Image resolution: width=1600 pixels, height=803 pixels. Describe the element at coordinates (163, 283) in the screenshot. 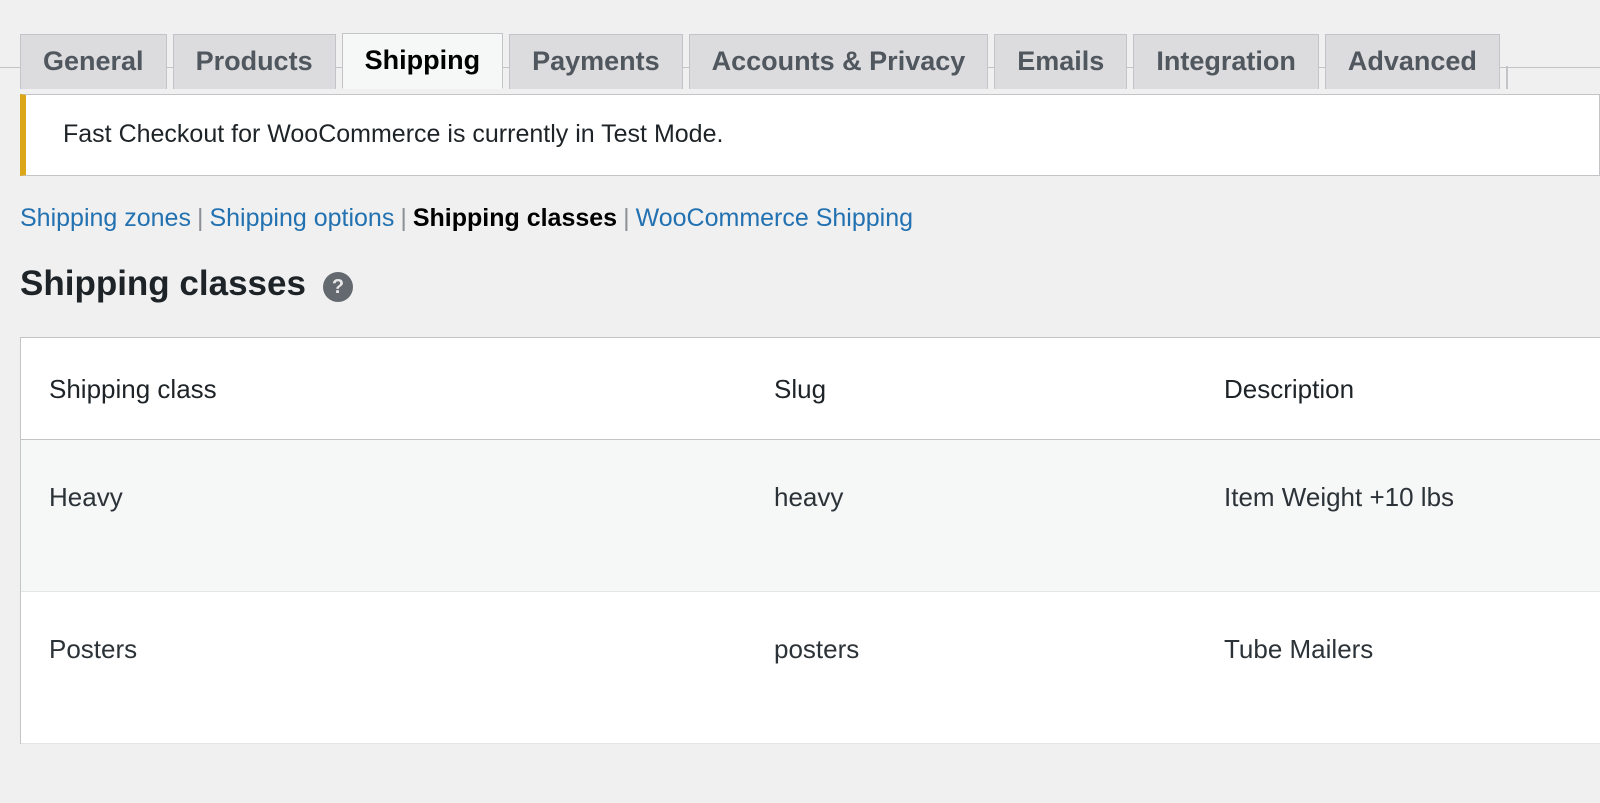

I see `page-title: Shipping classes` at that location.